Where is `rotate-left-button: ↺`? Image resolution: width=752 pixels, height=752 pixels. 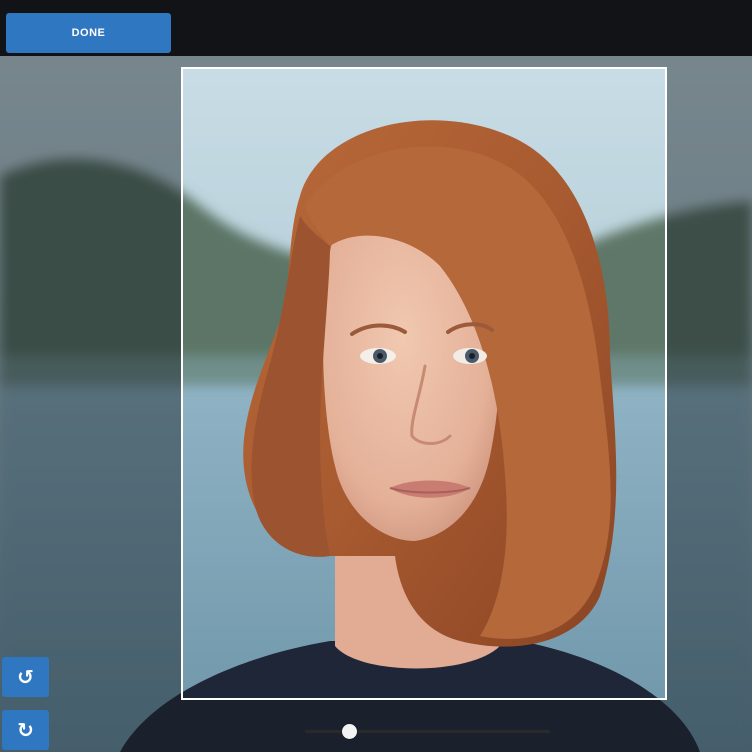 rotate-left-button: ↺ is located at coordinates (25, 677).